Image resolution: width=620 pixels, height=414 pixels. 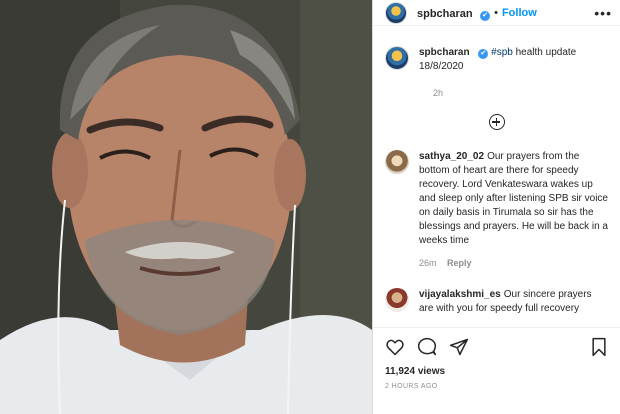 I want to click on caption-date: 18/8/2020, so click(x=441, y=66).